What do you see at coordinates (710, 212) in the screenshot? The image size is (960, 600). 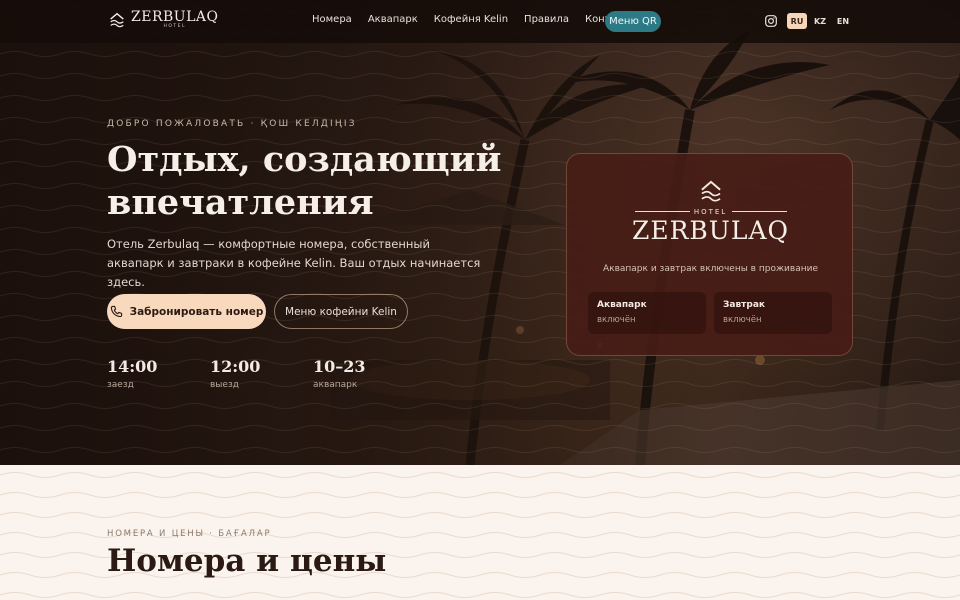 I see `card-hotel-label: HOTEL` at bounding box center [710, 212].